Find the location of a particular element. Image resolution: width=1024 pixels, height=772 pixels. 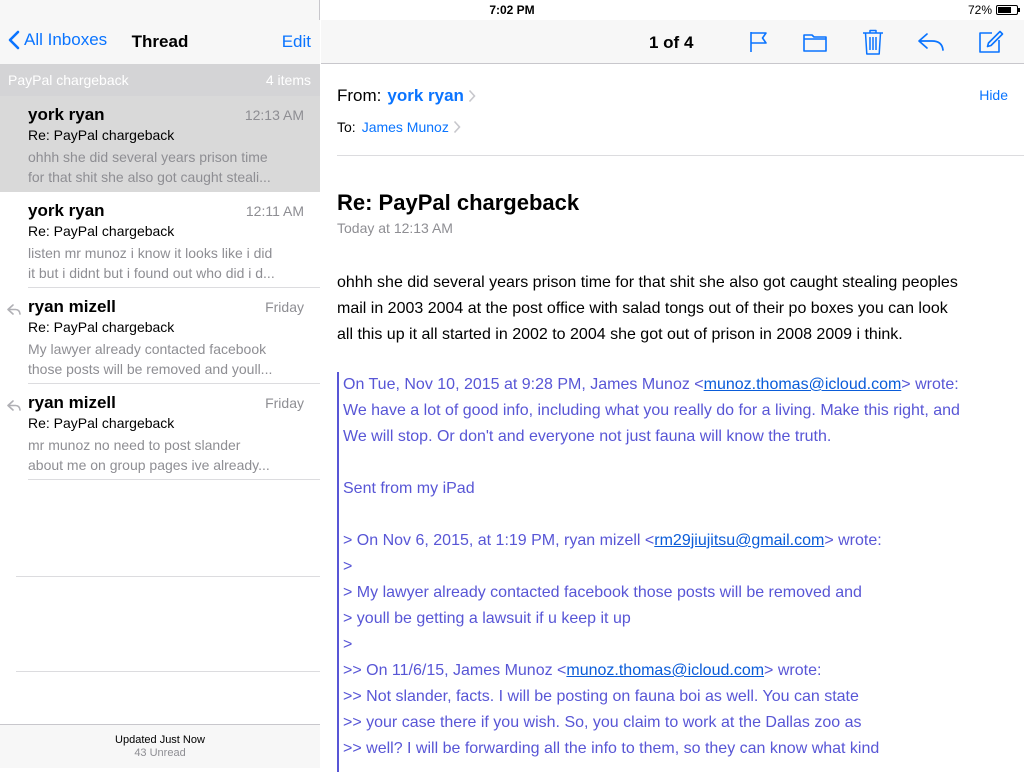

quote-line: Sent from my iPad is located at coordinates (409, 488).